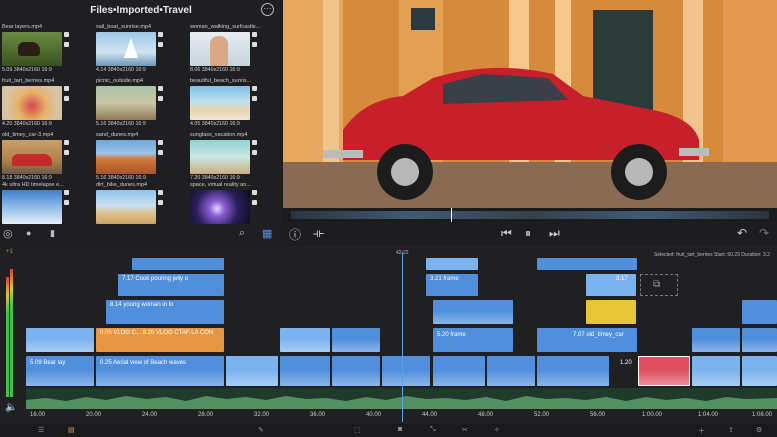 Image resolution: width=777 pixels, height=437 pixels. What do you see at coordinates (295, 234) in the screenshot?
I see `info-icon: ⓘ` at bounding box center [295, 234].